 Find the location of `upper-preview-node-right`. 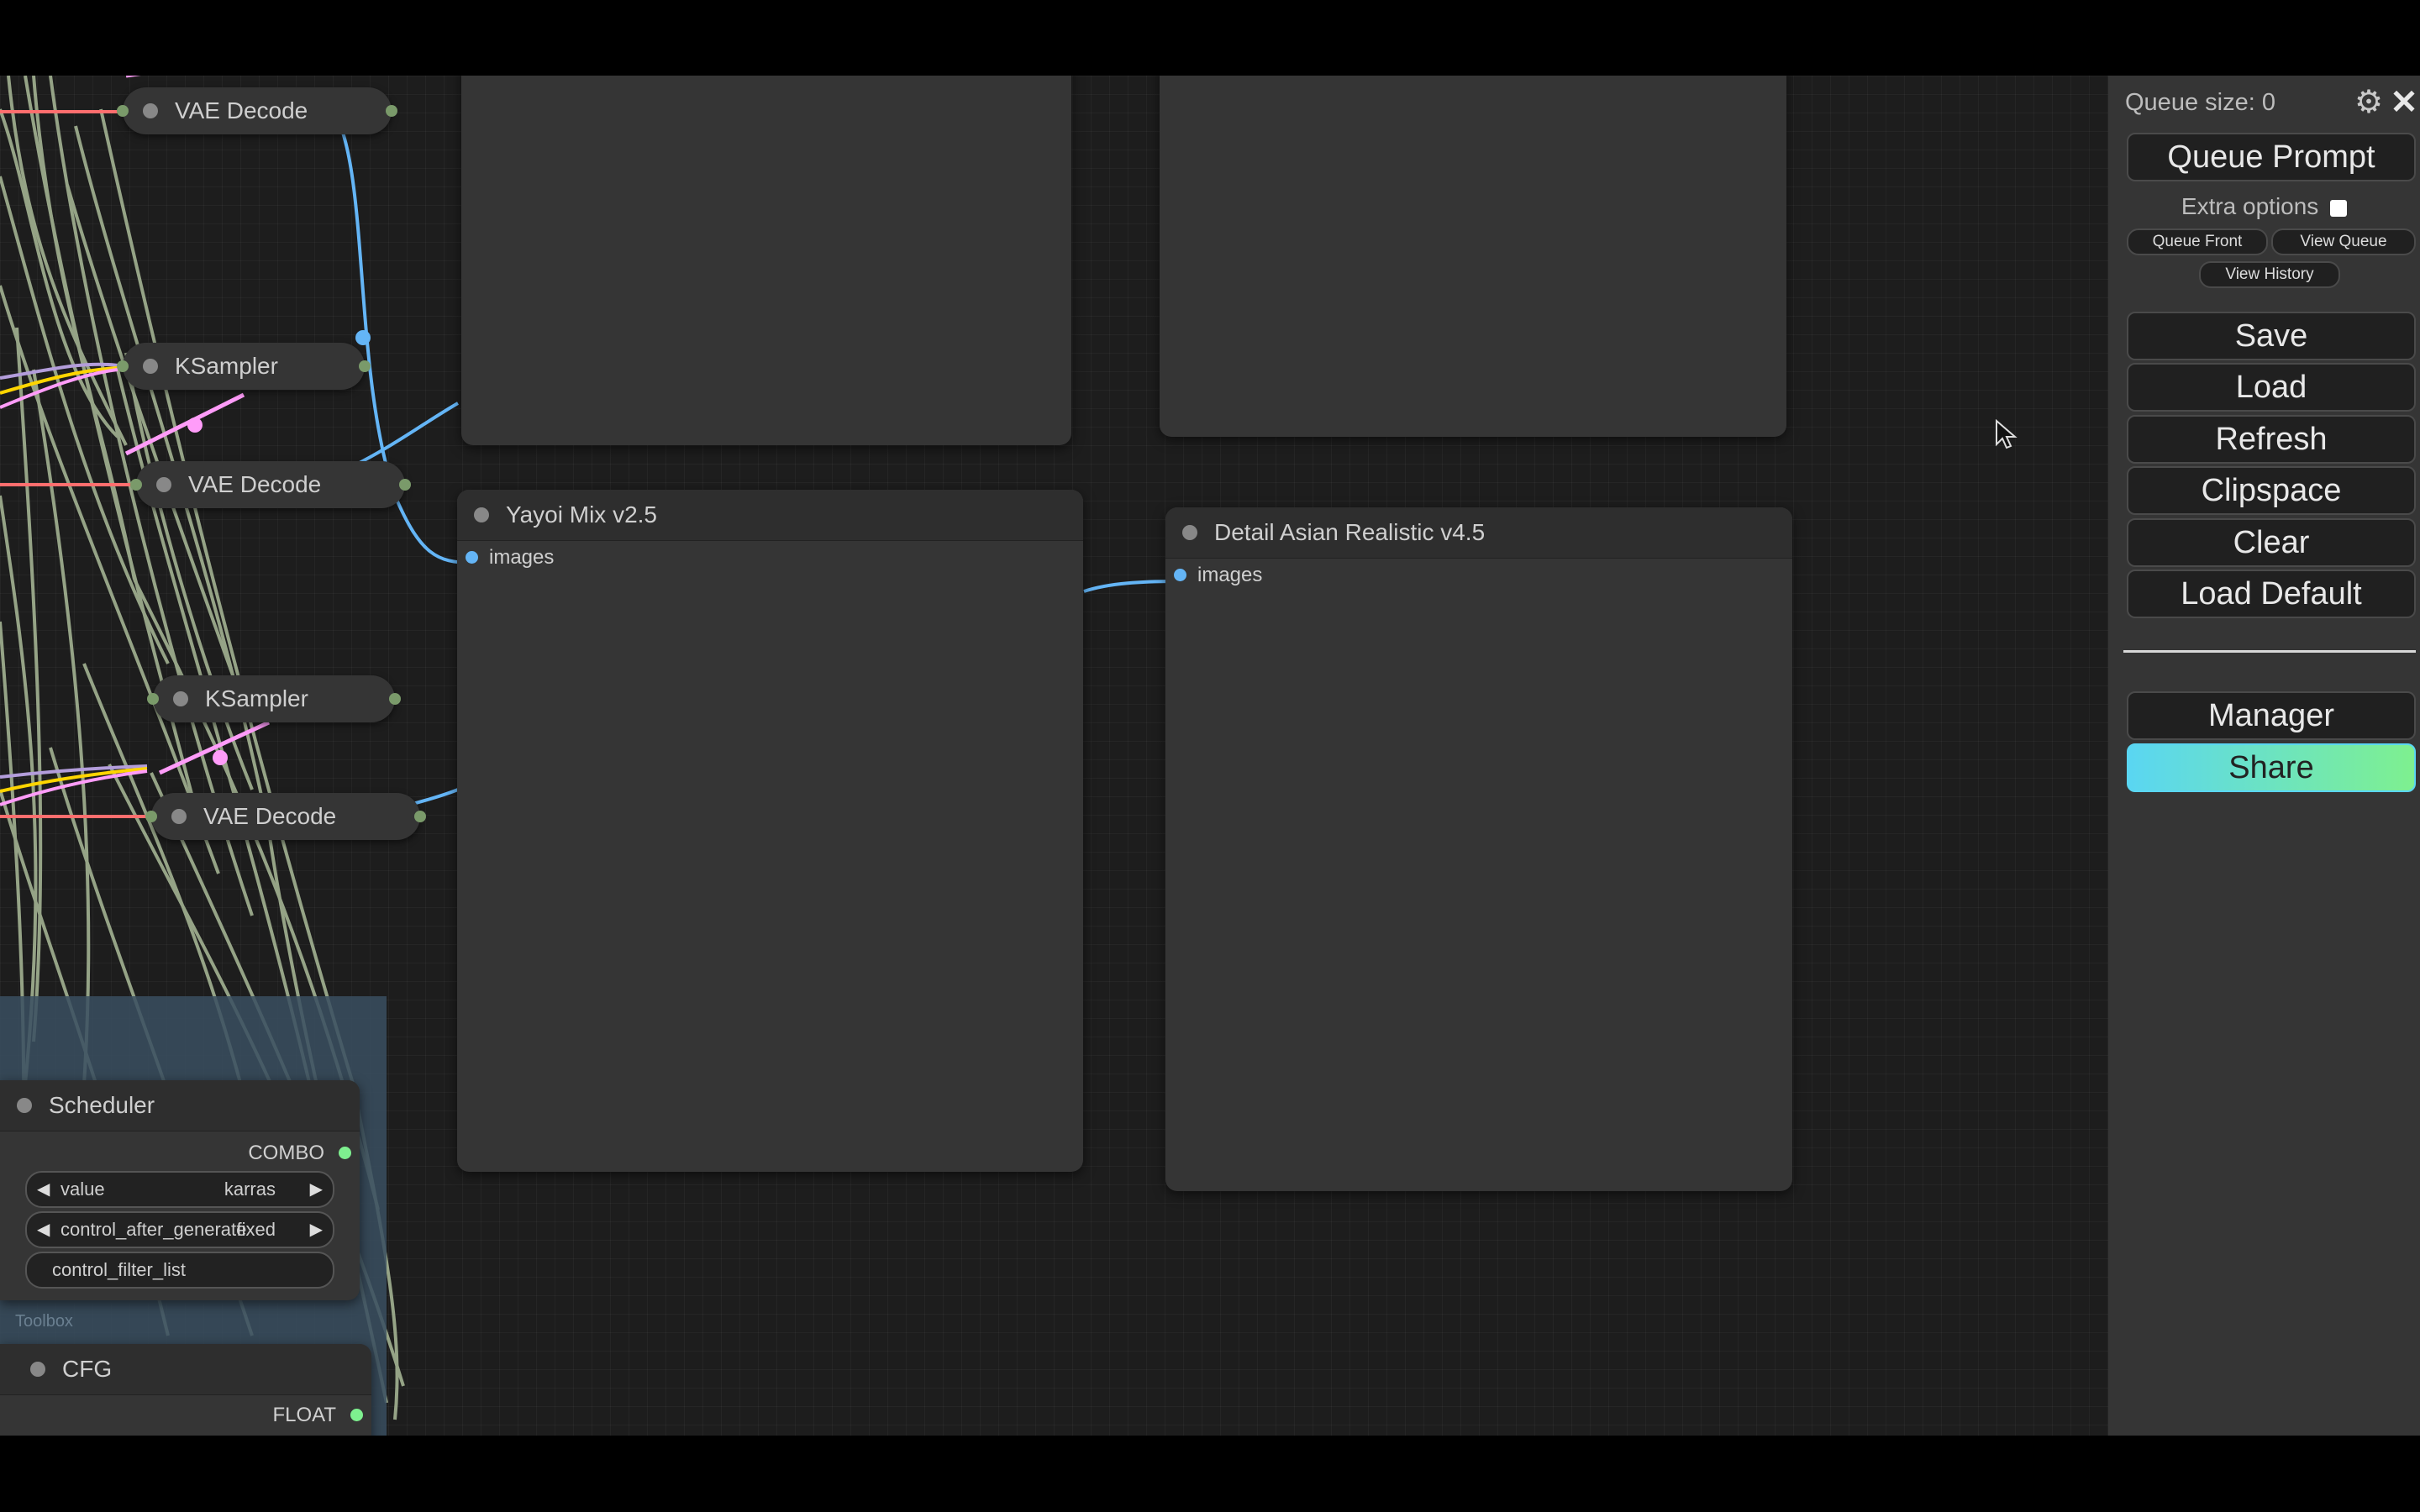

upper-preview-node-right is located at coordinates (1473, 256).